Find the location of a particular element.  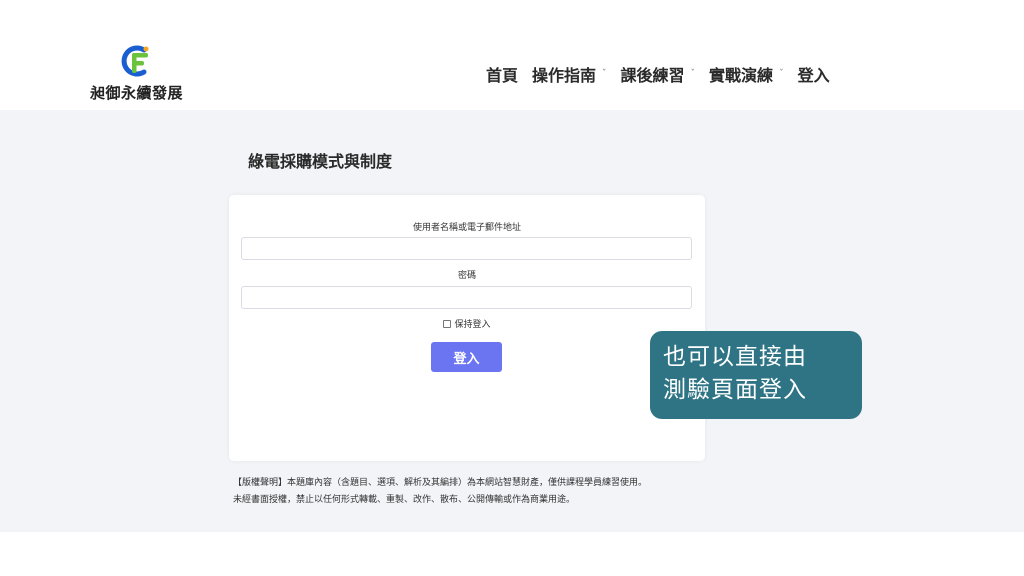

login-button: 登入 is located at coordinates (466, 357).